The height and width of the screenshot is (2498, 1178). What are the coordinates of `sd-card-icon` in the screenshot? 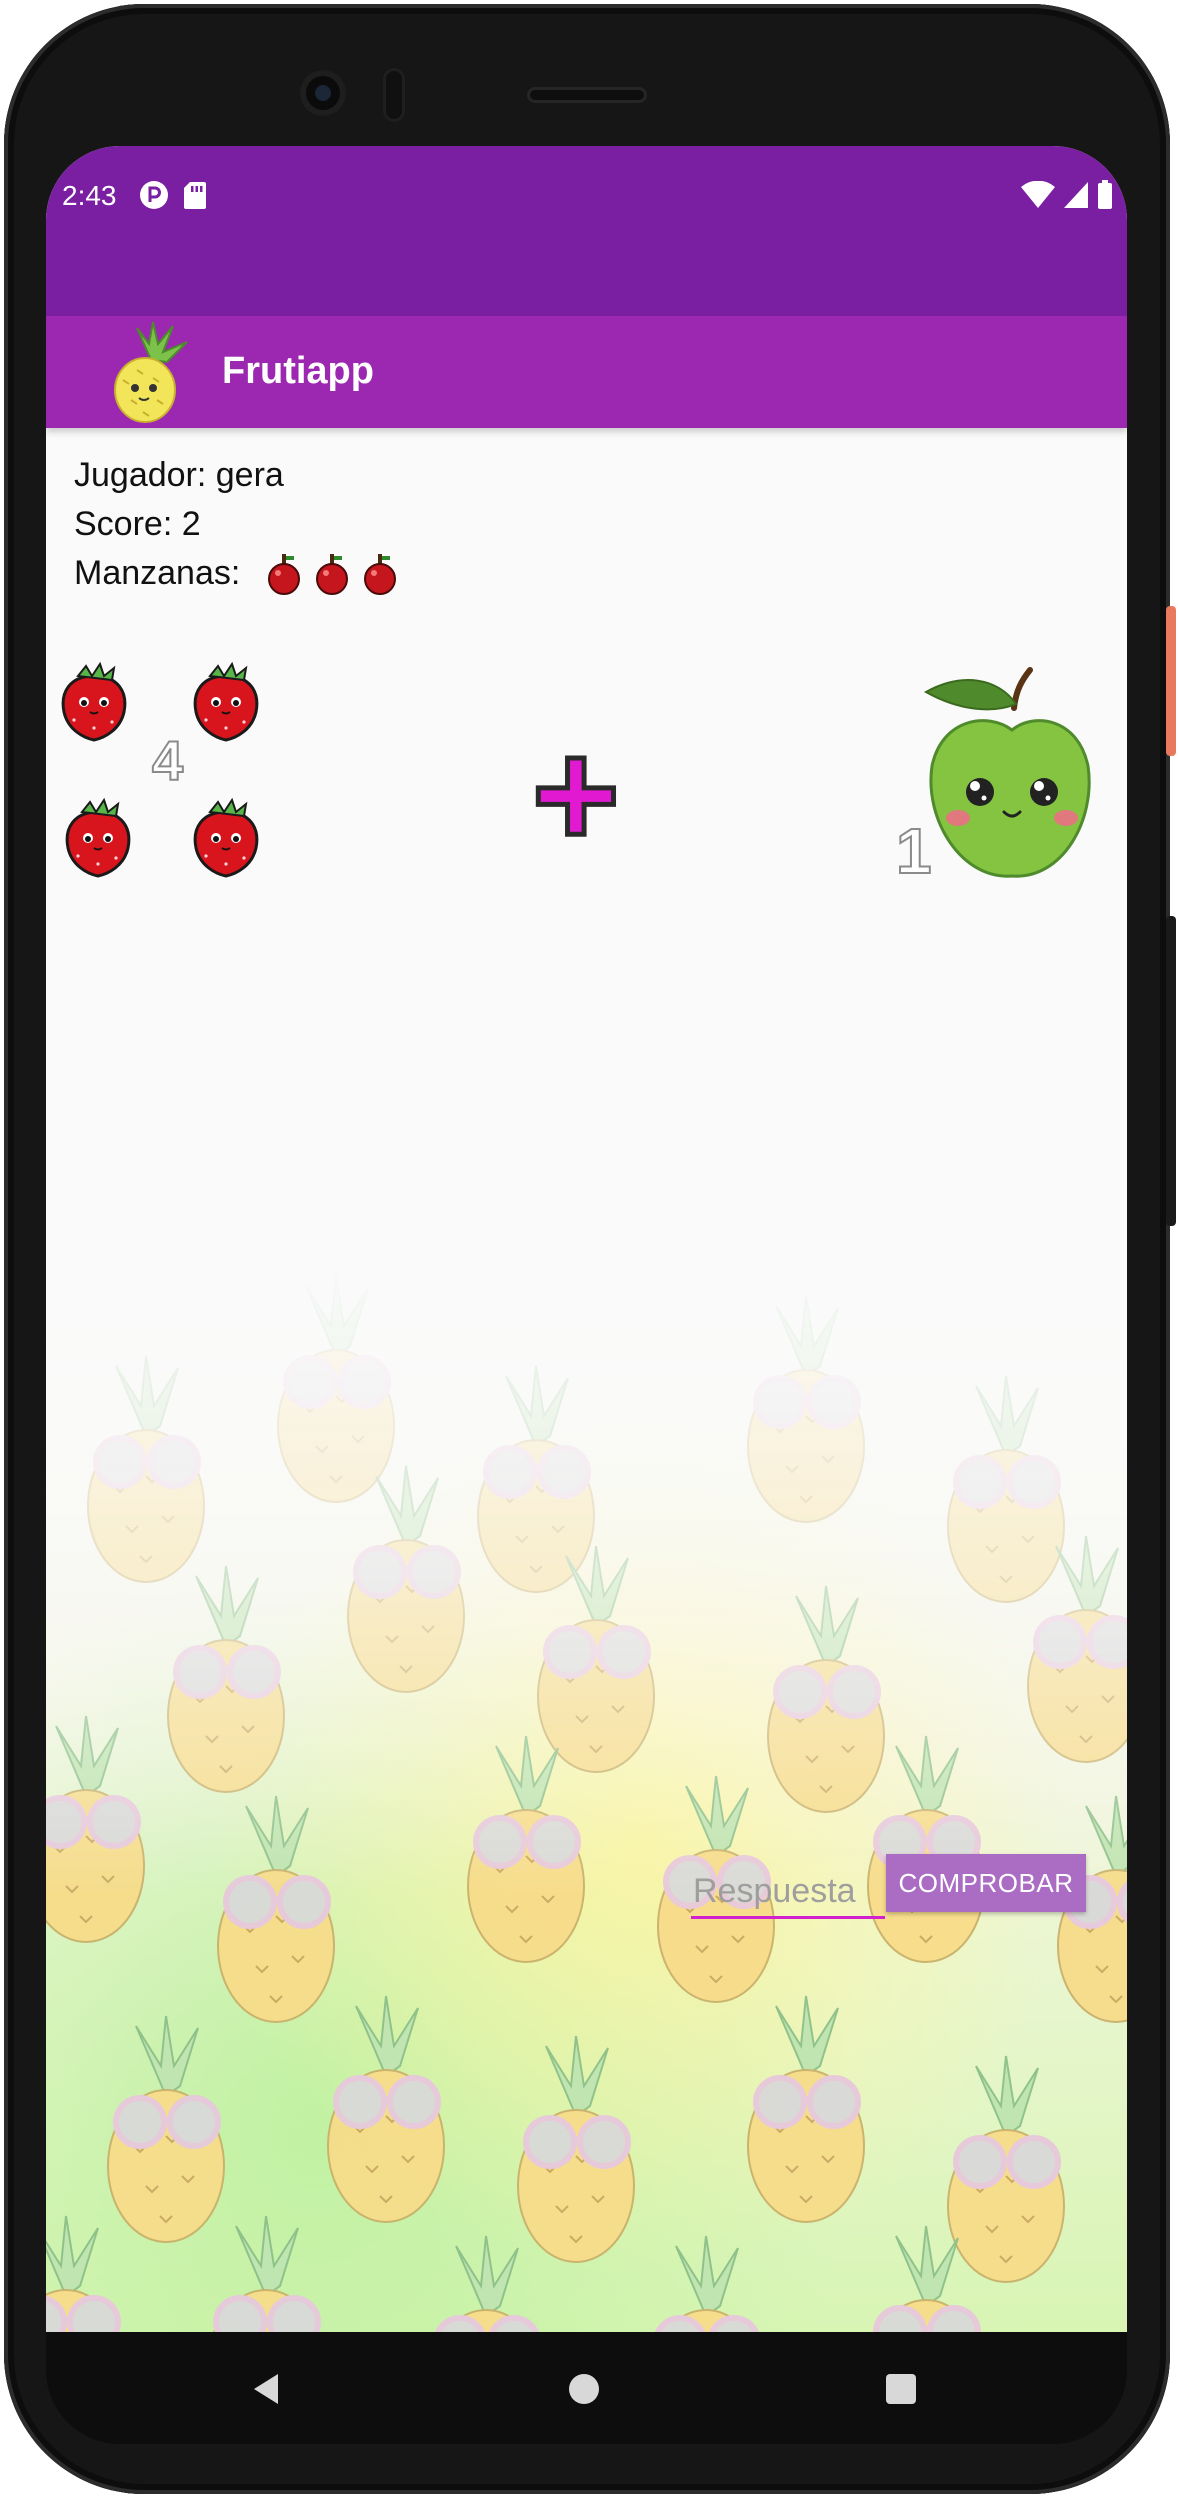 It's located at (195, 195).